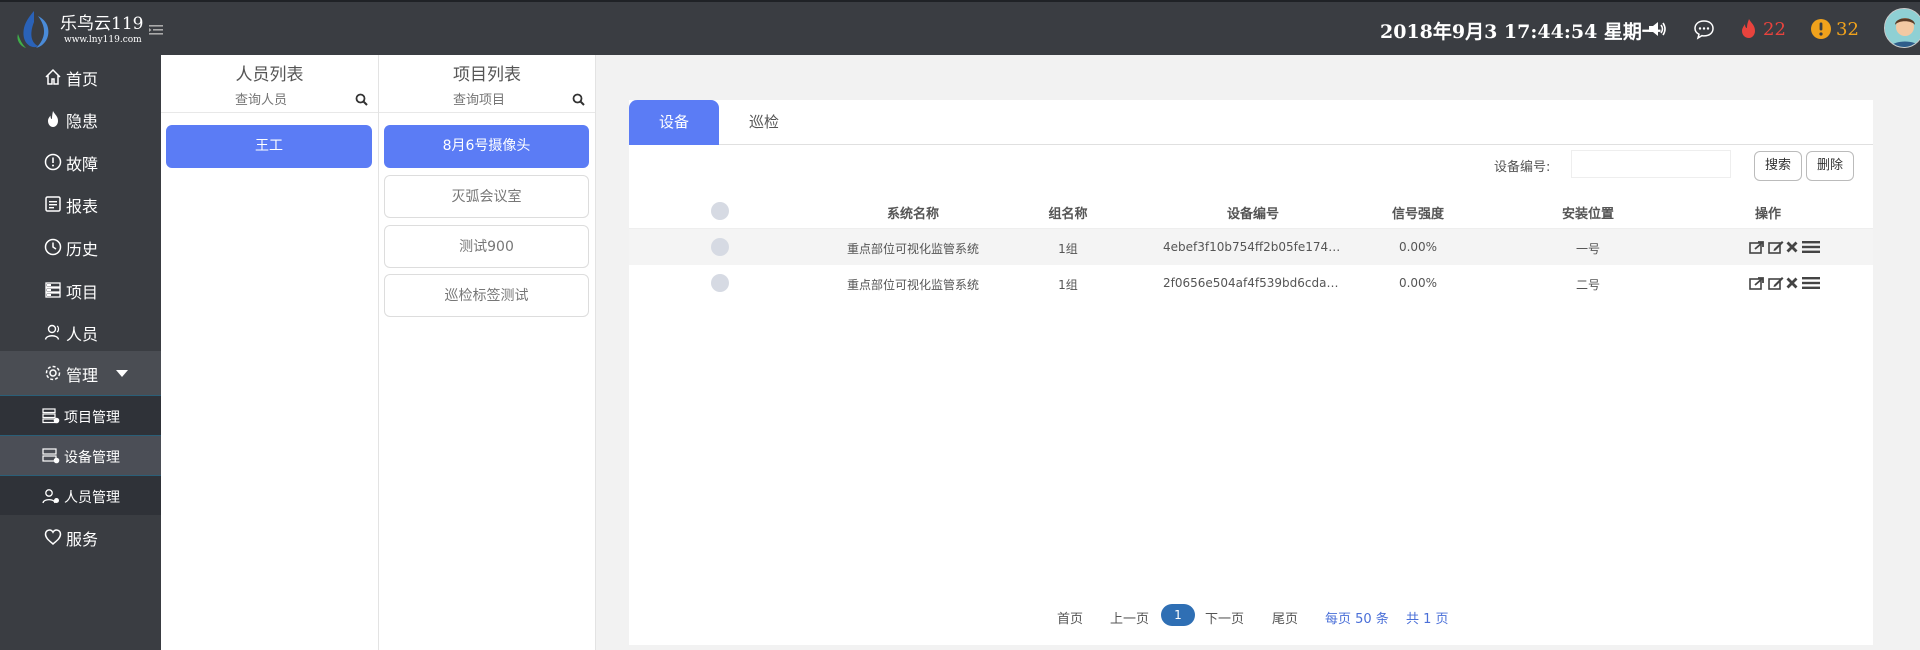 This screenshot has height=650, width=1920. What do you see at coordinates (912, 249) in the screenshot?
I see `system-name-cell: 重点部位可视化监管系统` at bounding box center [912, 249].